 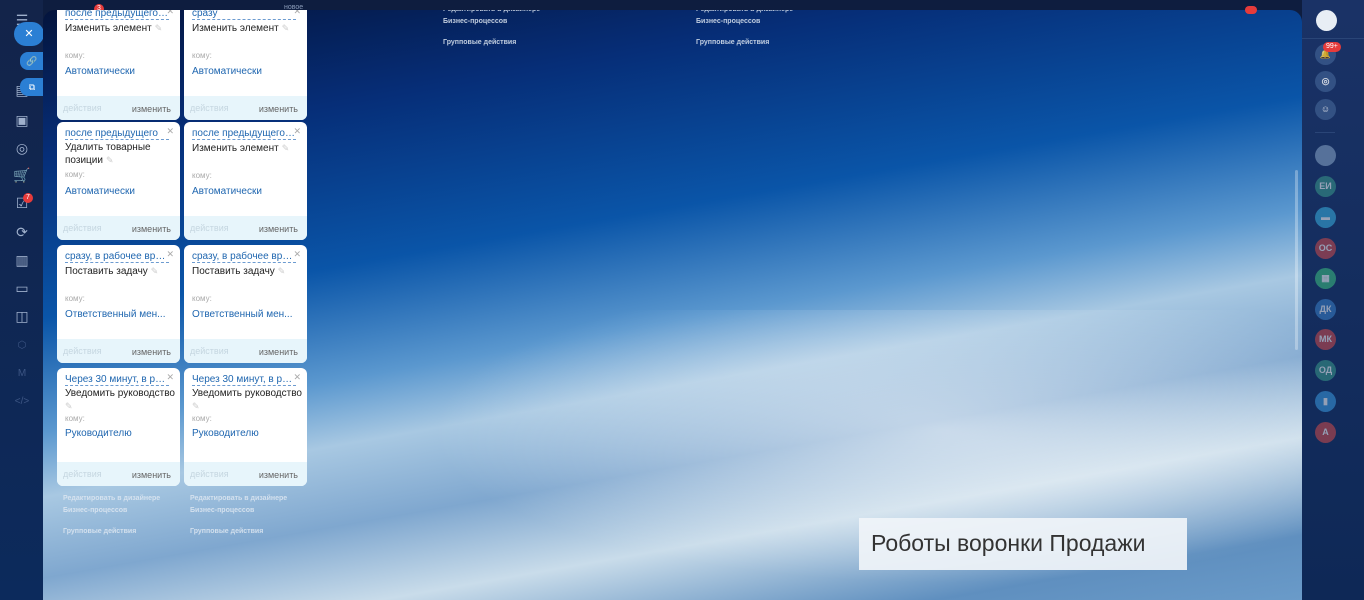 I want to click on user-avatar, so click(x=1326, y=20).